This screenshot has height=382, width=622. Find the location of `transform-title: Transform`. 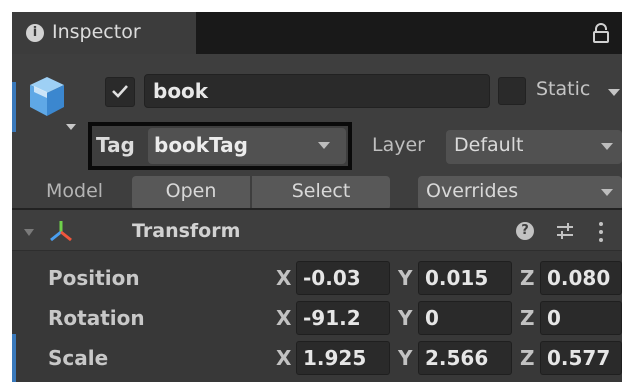

transform-title: Transform is located at coordinates (186, 231).